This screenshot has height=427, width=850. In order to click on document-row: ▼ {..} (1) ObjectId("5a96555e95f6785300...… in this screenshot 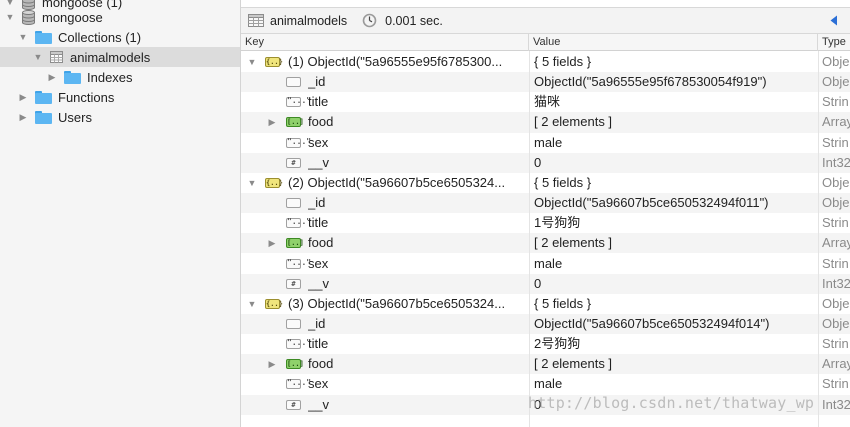, I will do `click(545, 62)`.